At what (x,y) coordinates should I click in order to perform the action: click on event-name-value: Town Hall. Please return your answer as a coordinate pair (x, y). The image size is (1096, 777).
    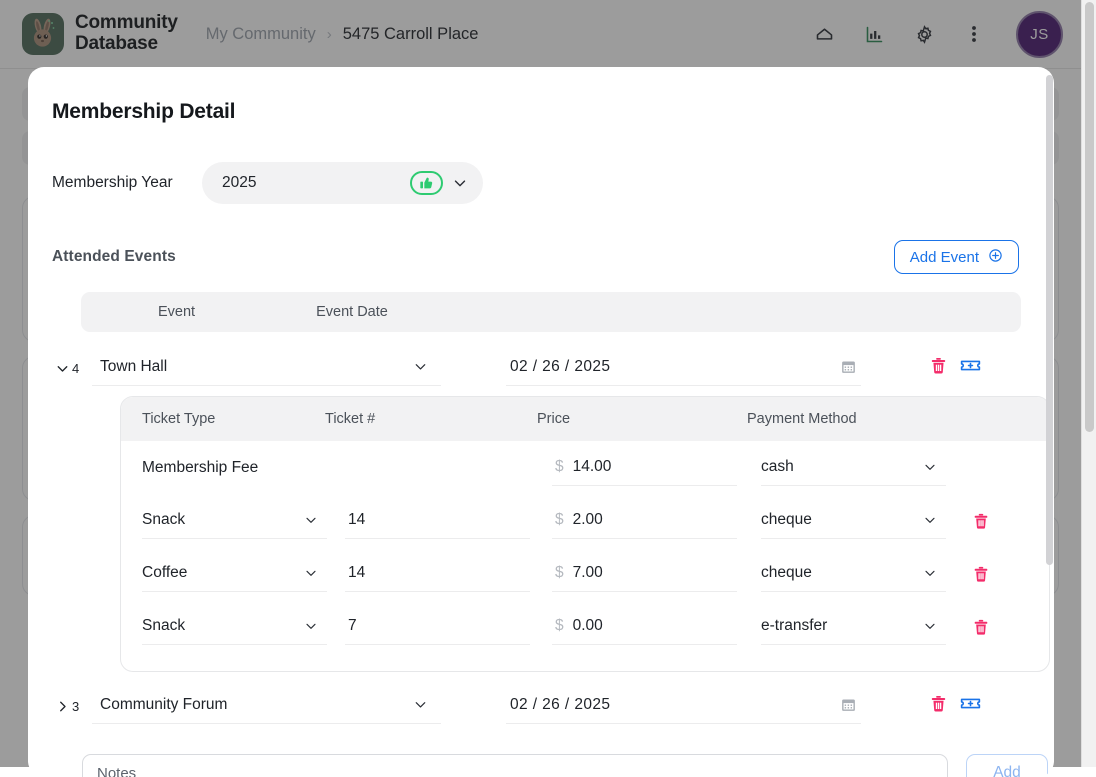
    Looking at the image, I should click on (134, 366).